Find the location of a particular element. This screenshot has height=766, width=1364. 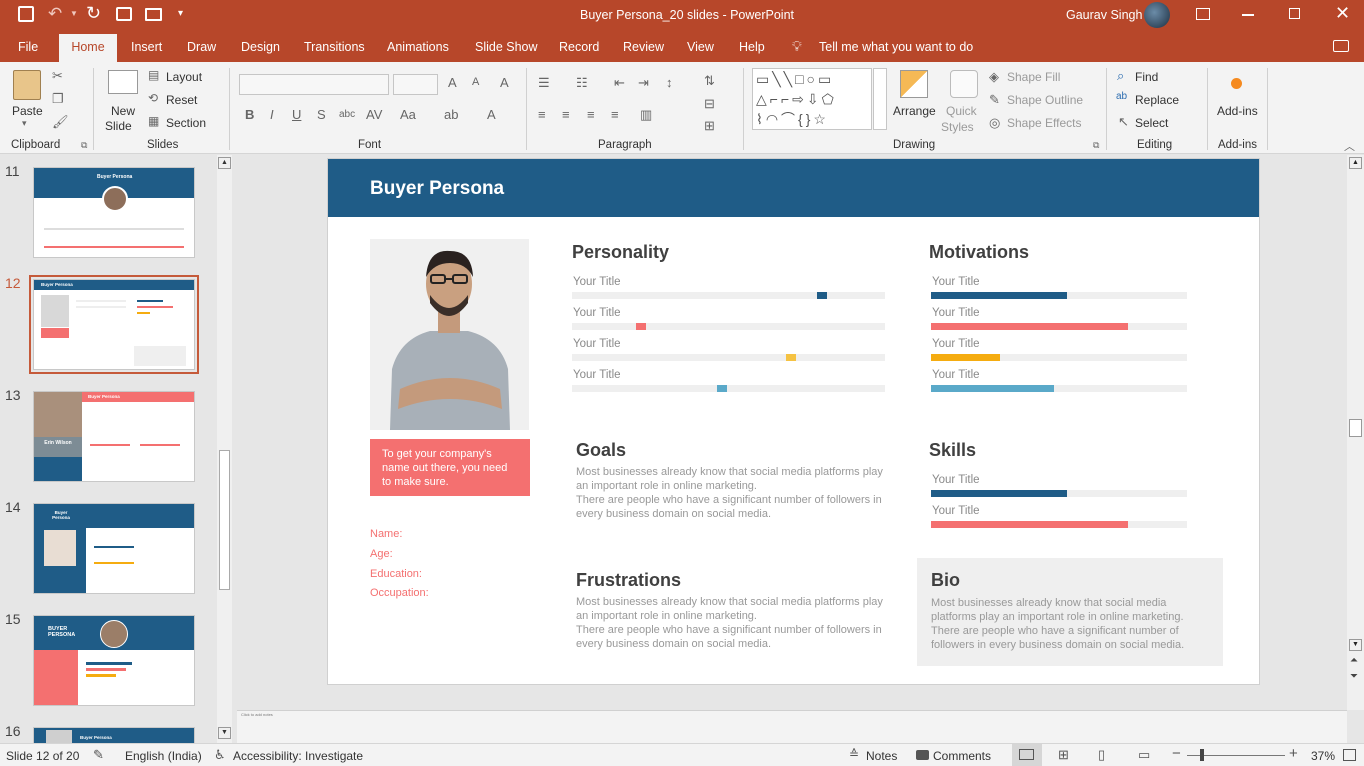

accessibility-status: Accessibility: Investigate is located at coordinates (298, 756).